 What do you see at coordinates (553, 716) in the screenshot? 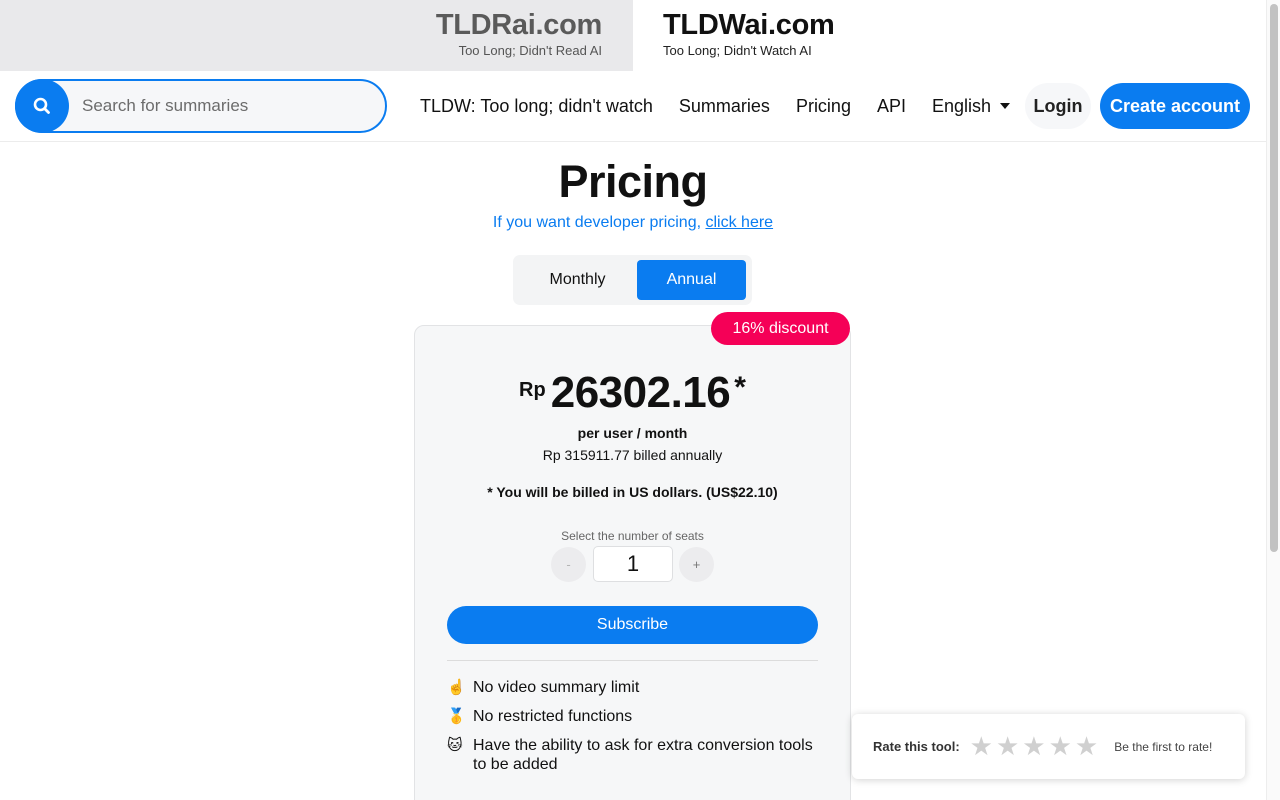
I see `feature-text: No restricted functions` at bounding box center [553, 716].